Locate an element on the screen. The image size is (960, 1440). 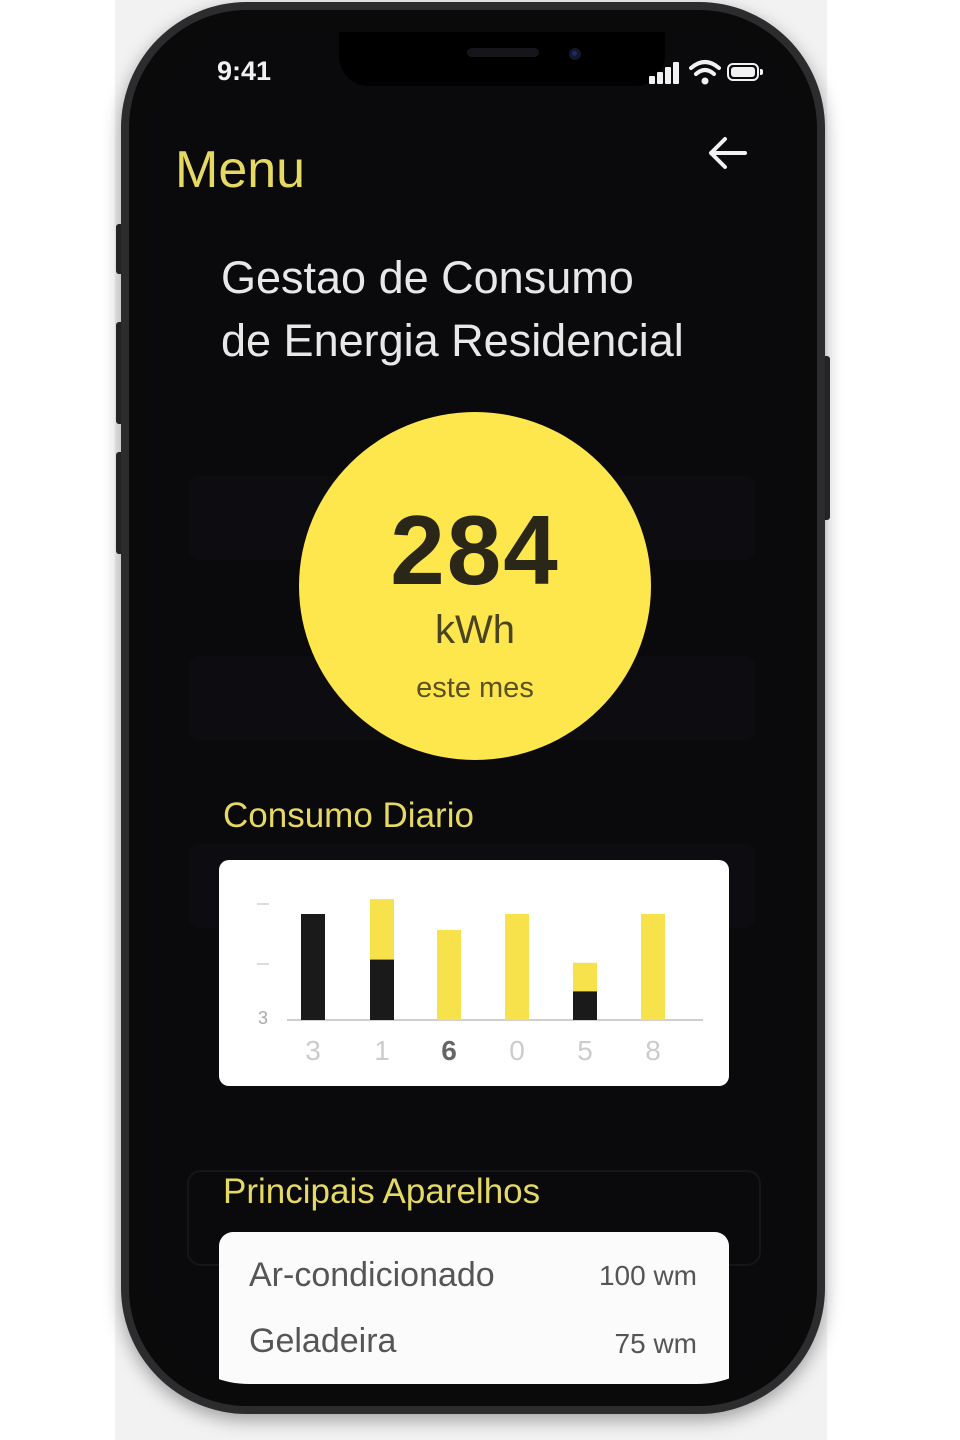
appliance-name: Ar-condicionado is located at coordinates (372, 1275).